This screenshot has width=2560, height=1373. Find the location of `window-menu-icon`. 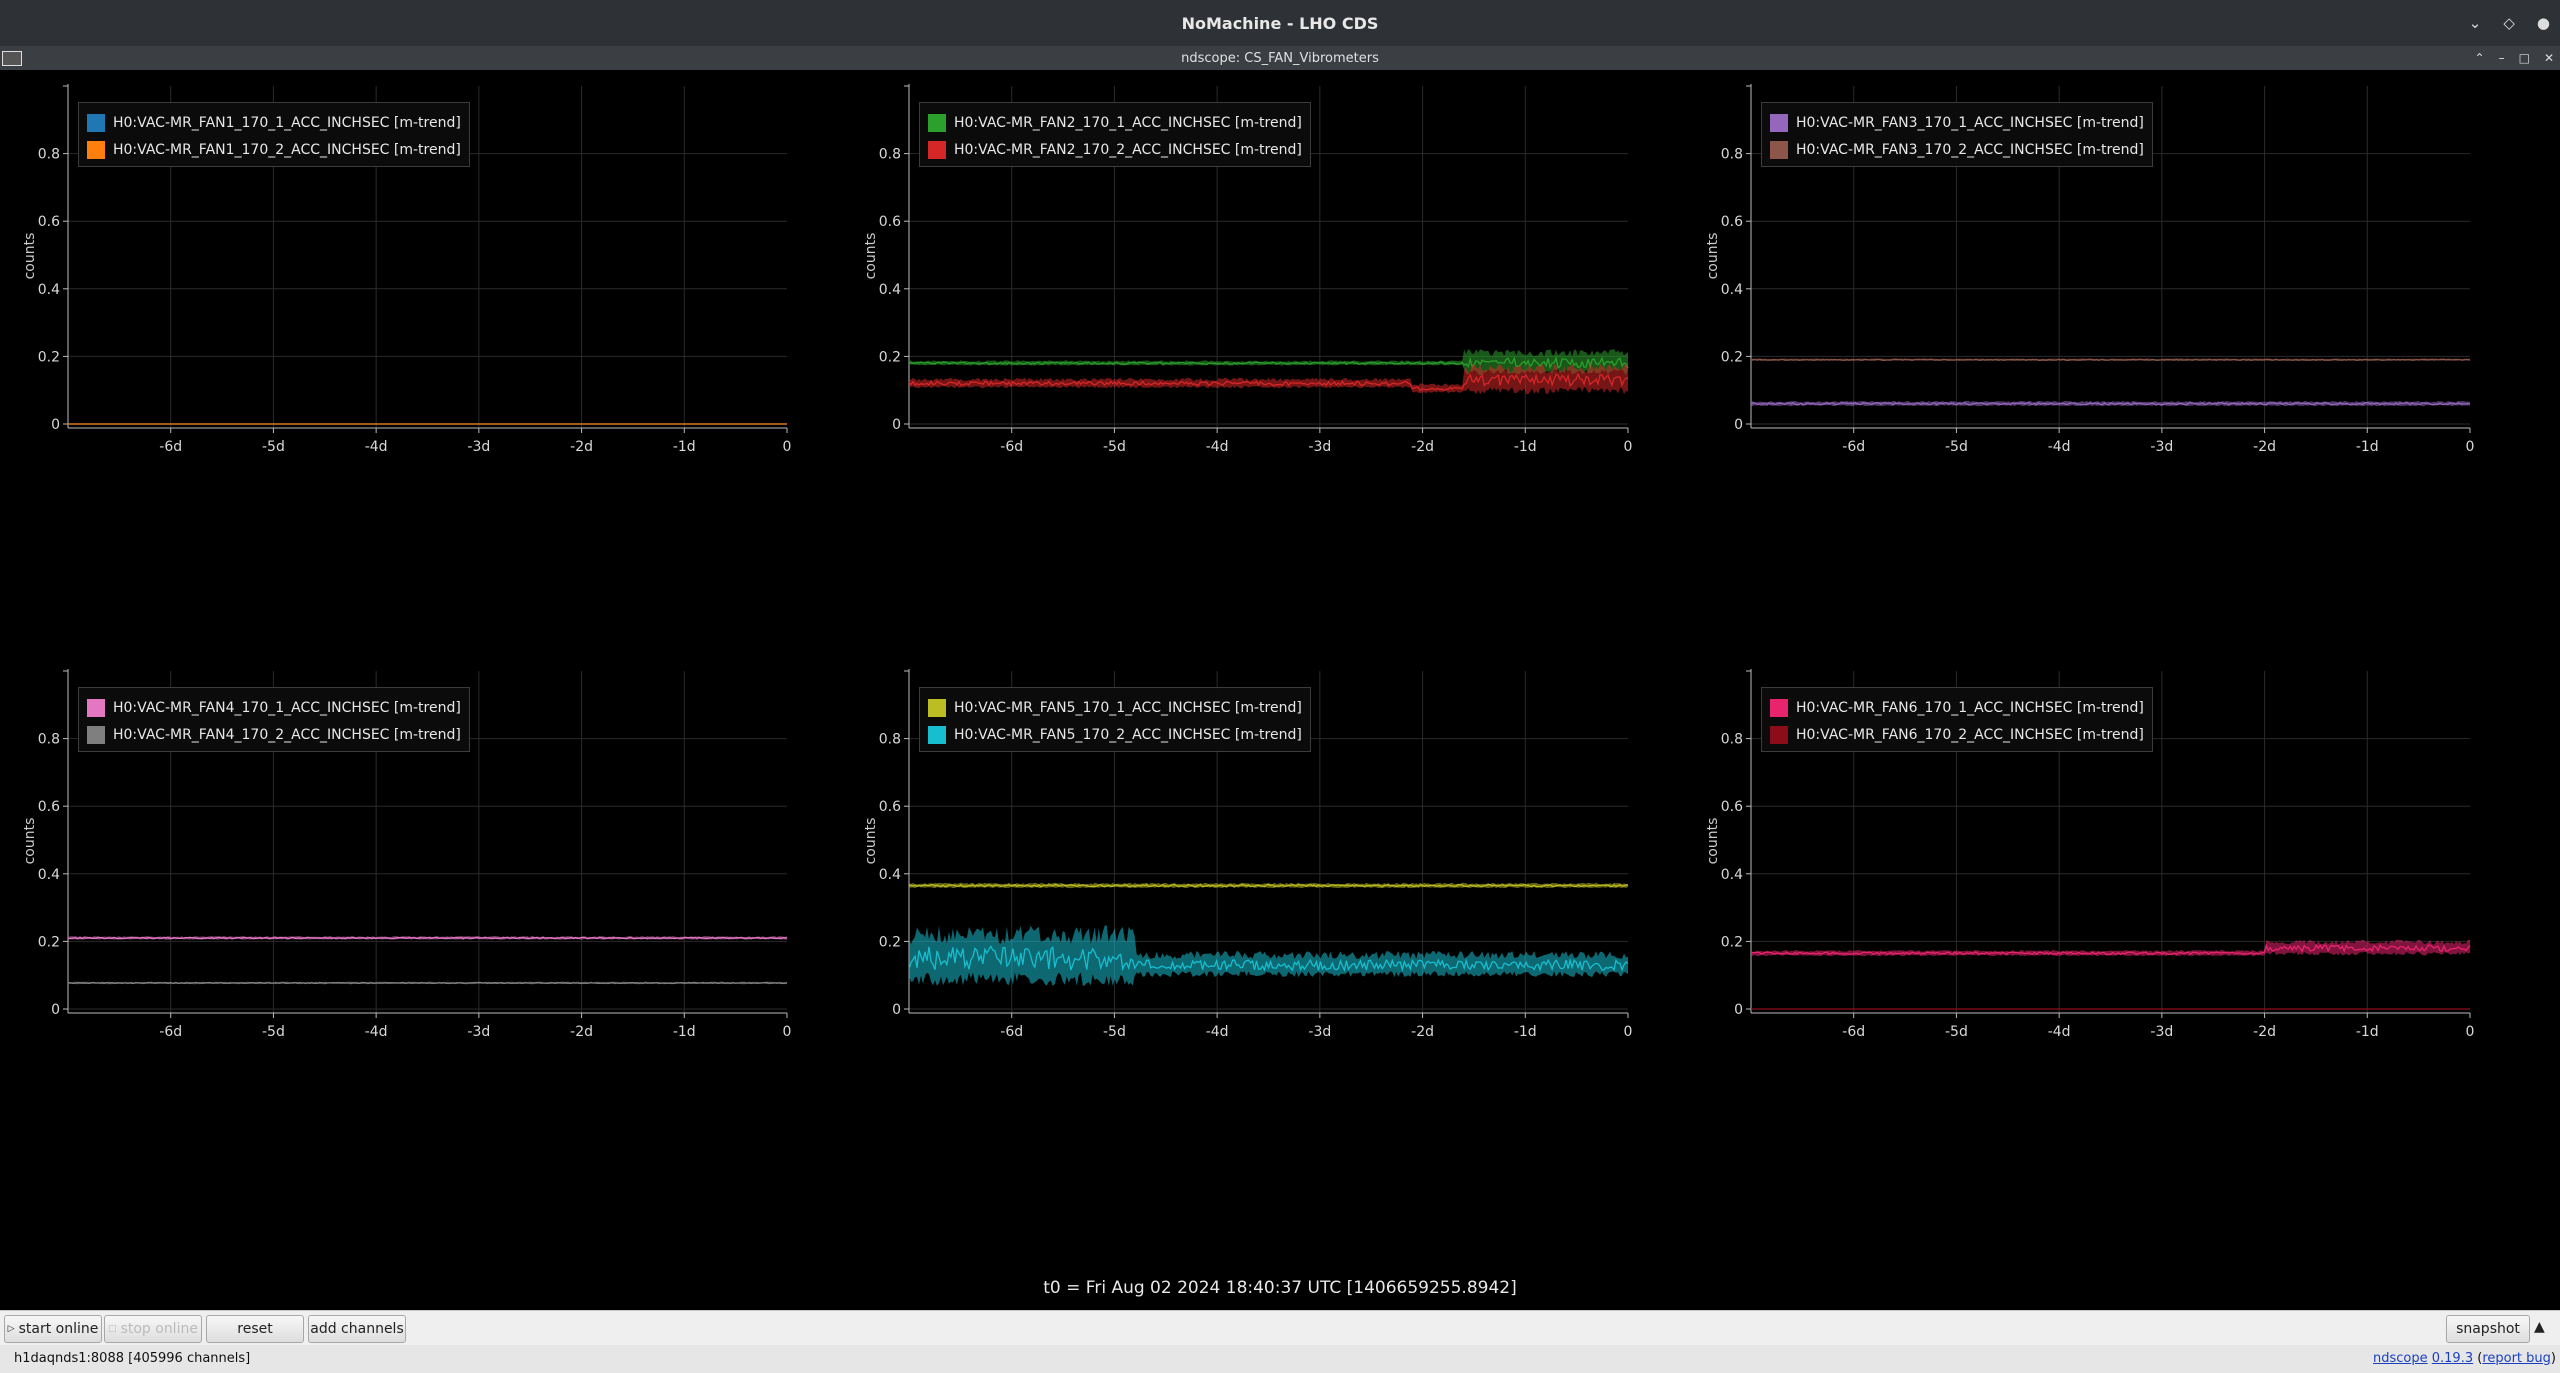

window-menu-icon is located at coordinates (12, 58).